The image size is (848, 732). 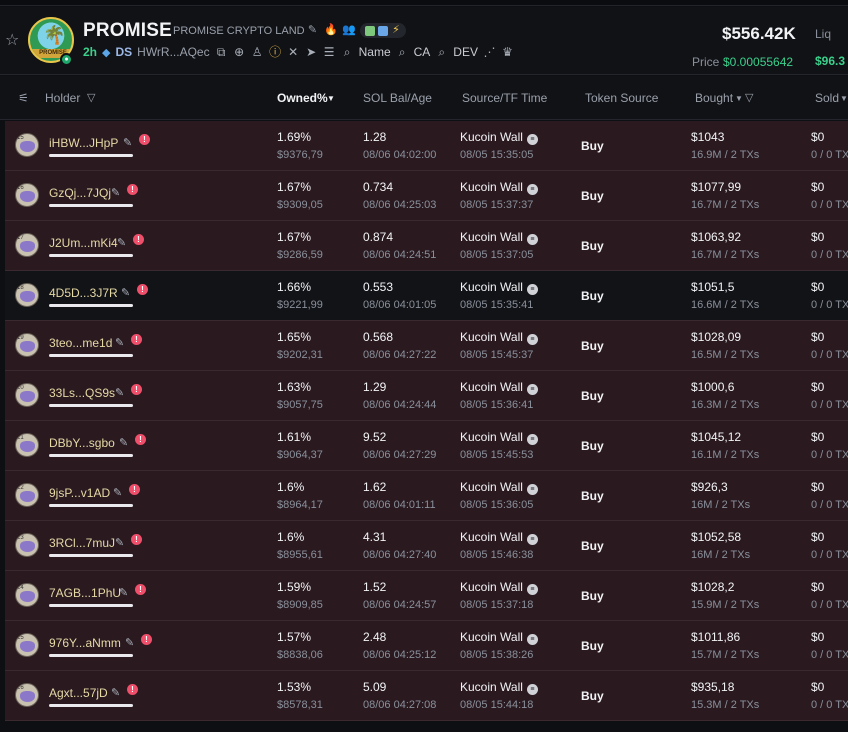 I want to click on holder-address: 33Ls...QS9s, so click(x=82, y=393).